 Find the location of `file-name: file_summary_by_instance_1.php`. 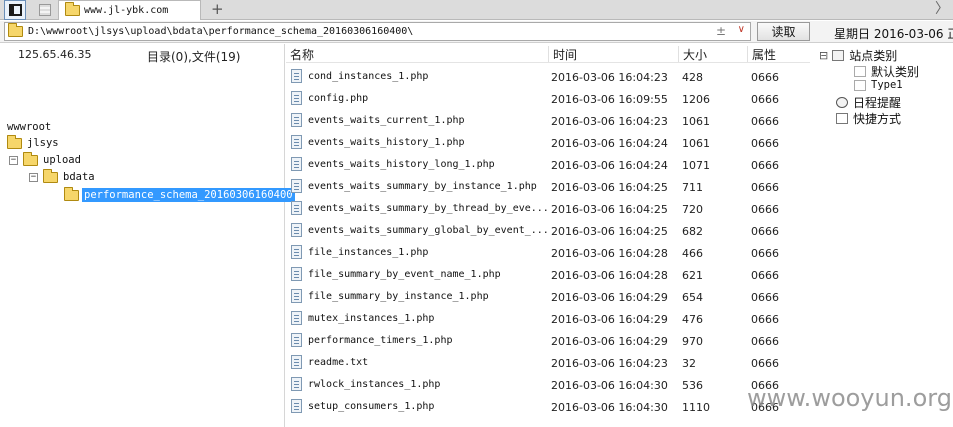

file-name: file_summary_by_instance_1.php is located at coordinates (398, 296).